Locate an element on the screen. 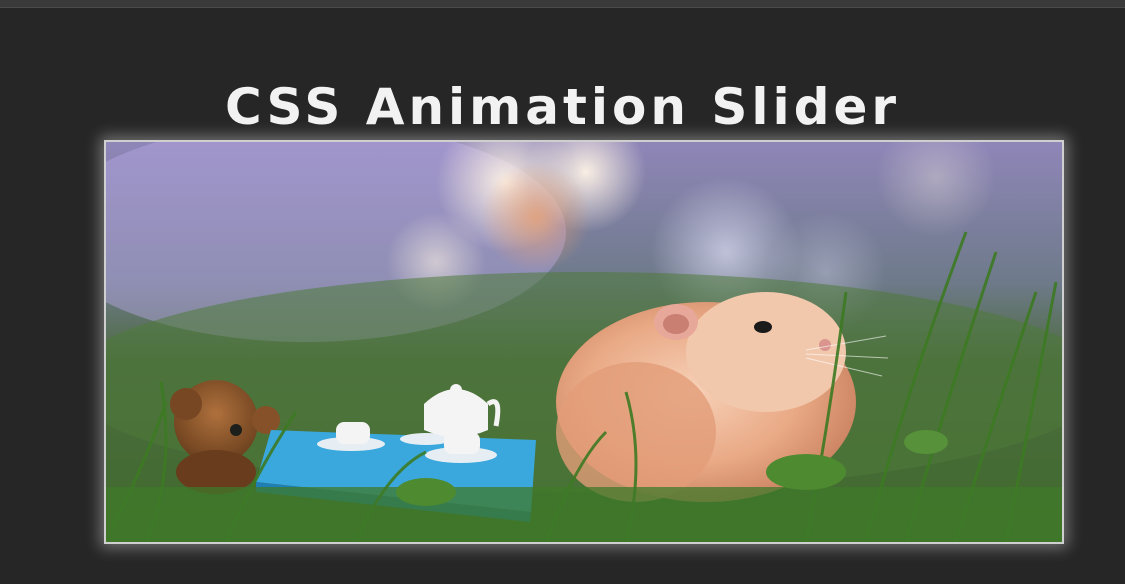 Image resolution: width=1125 pixels, height=584 pixels. page-title: CSS Animation Slider is located at coordinates (562, 106).